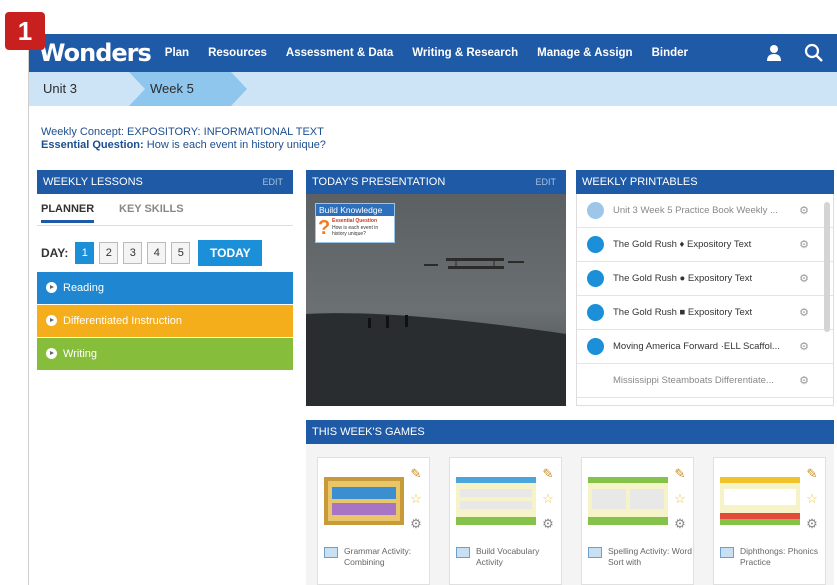 Image resolution: width=837 pixels, height=585 pixels. I want to click on game-card: ✎ ☆ ⚙ Spelling Activity: Word Sort with, so click(637, 521).